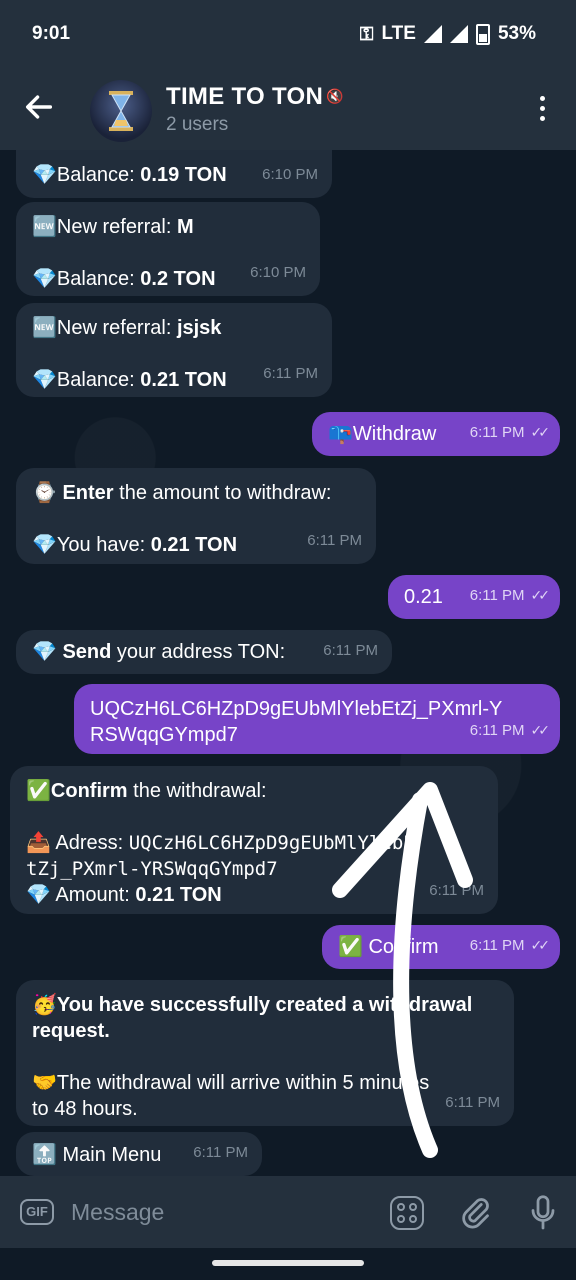 Image resolution: width=576 pixels, height=1280 pixels. I want to click on composer: GIF Message, so click(288, 1212).